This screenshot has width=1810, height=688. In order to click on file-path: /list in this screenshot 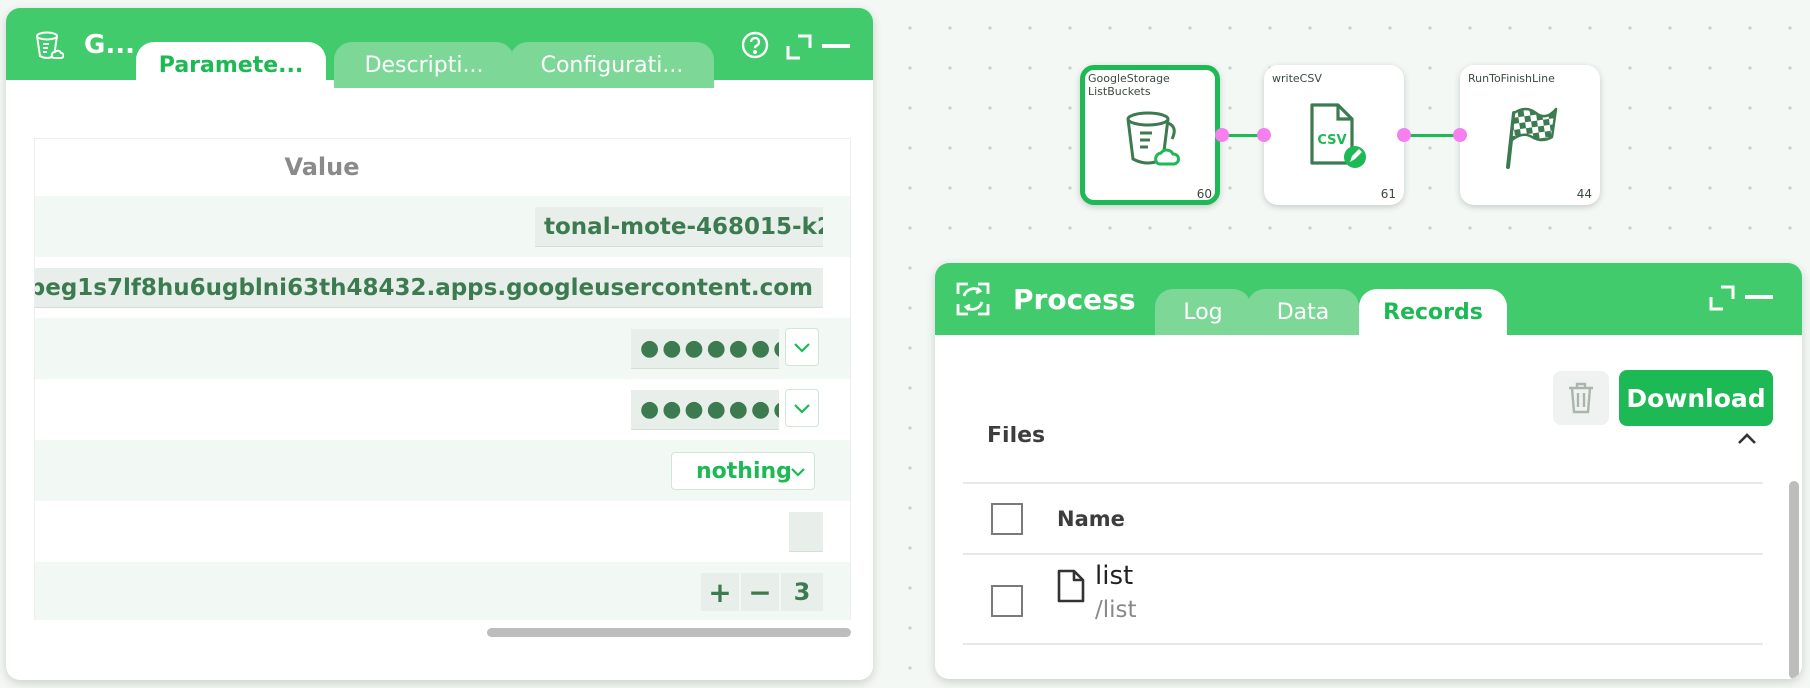, I will do `click(1116, 610)`.